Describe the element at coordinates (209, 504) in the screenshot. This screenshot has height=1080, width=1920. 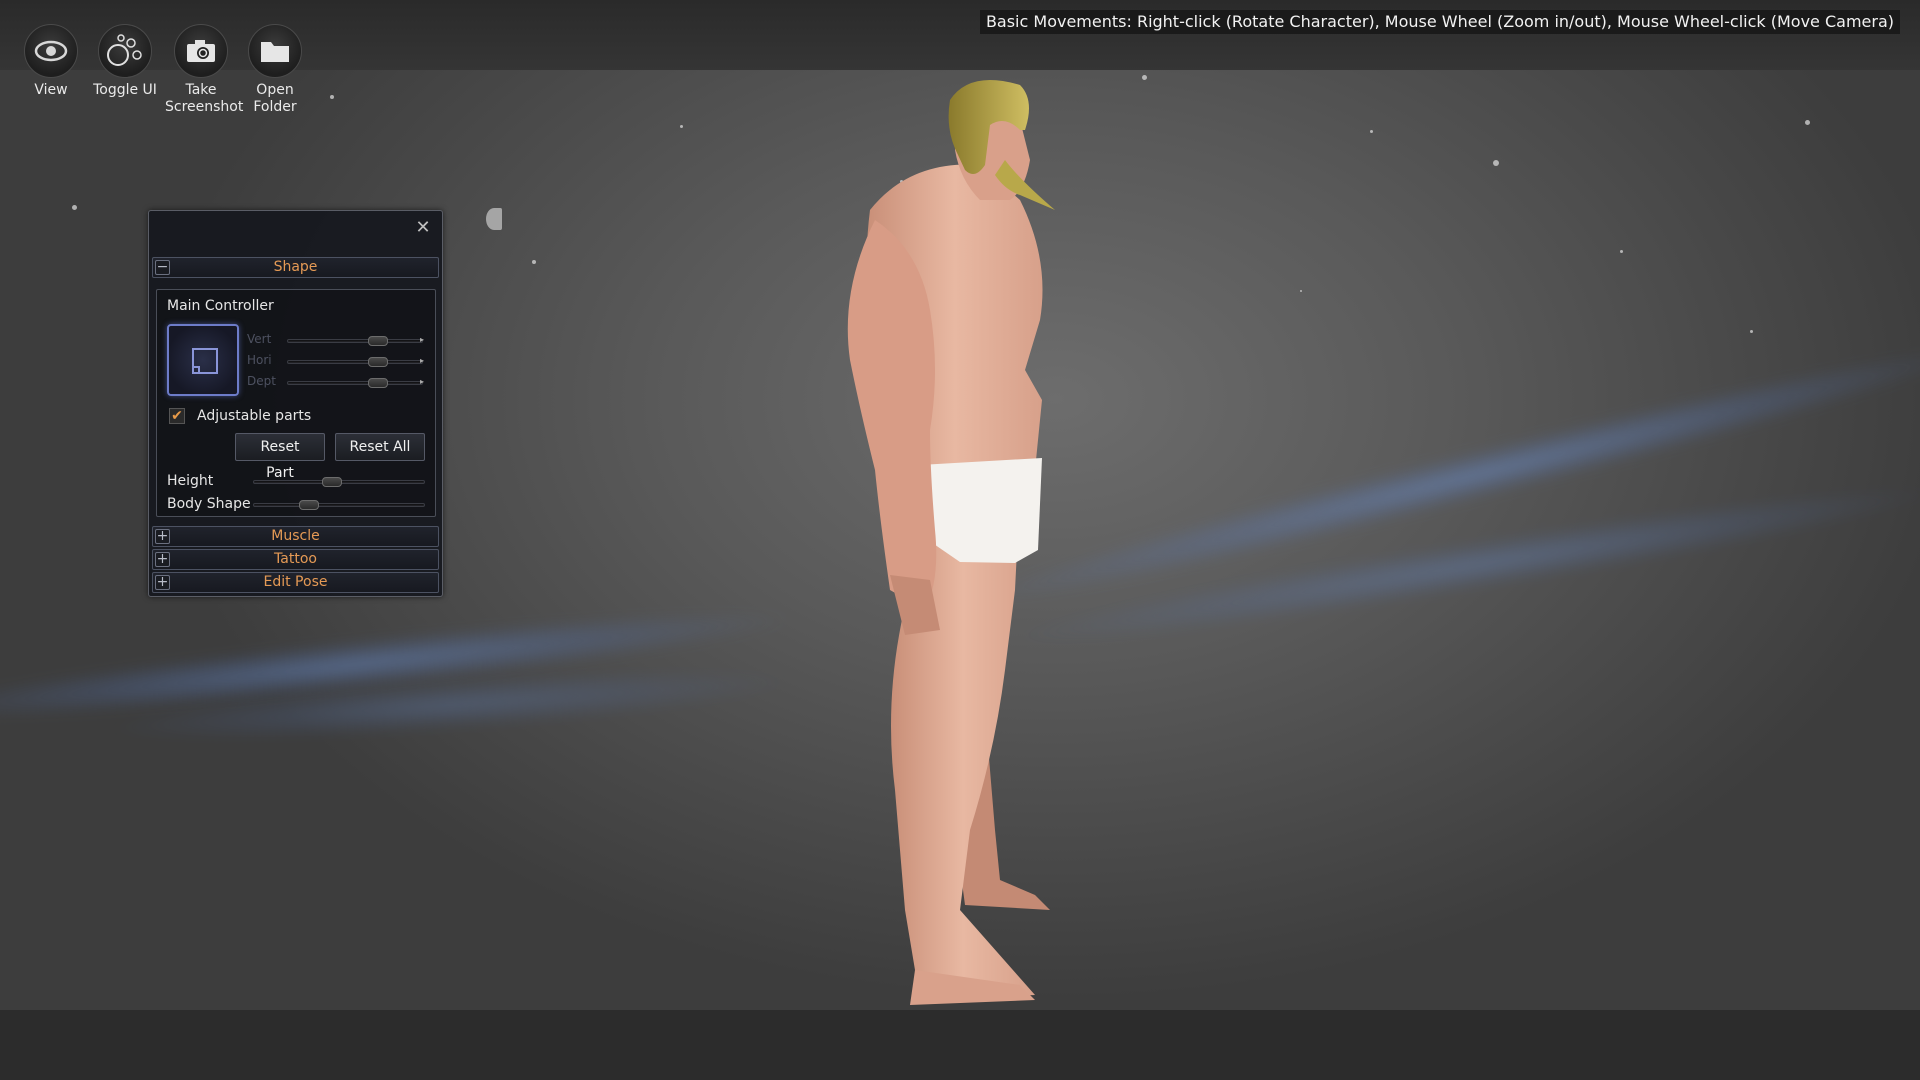
I see `body-shape-label: Body Shape` at that location.